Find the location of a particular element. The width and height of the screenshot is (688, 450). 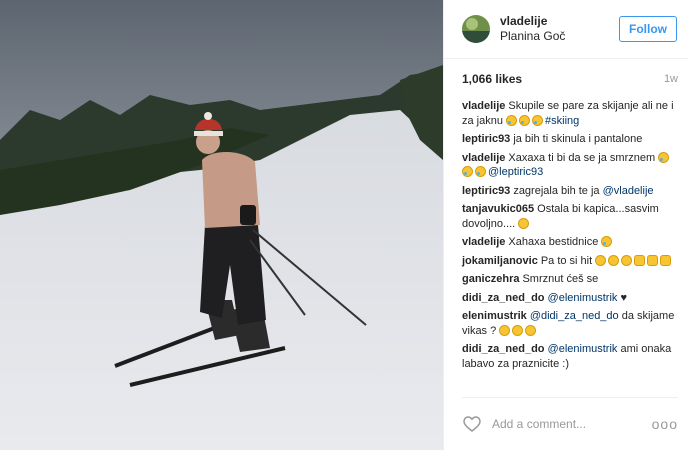

comment-footer: ooo is located at coordinates (570, 423).